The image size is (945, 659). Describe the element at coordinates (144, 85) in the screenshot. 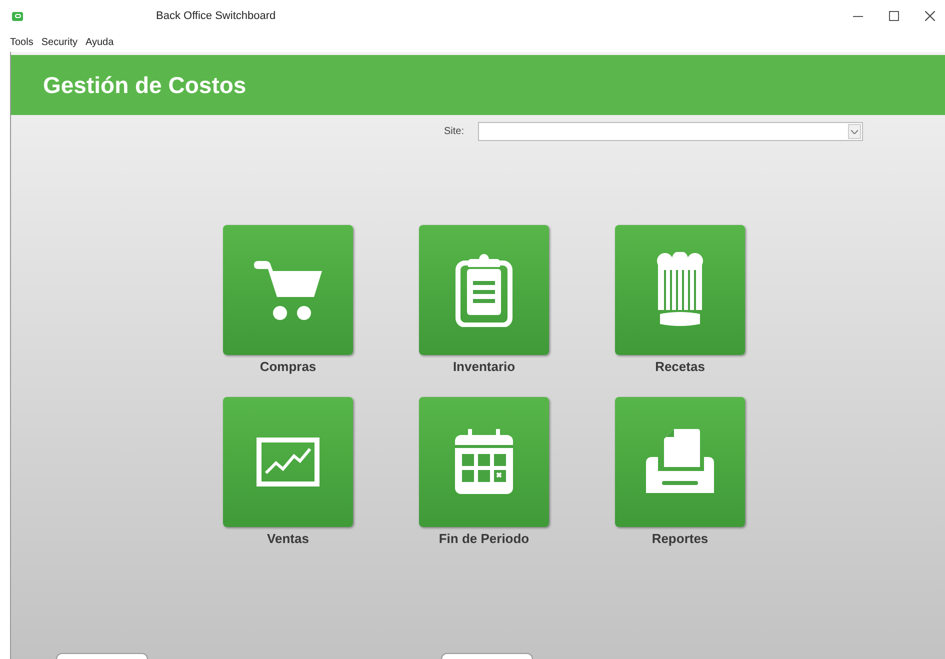

I see `page-title: Gestión de Costos` at that location.